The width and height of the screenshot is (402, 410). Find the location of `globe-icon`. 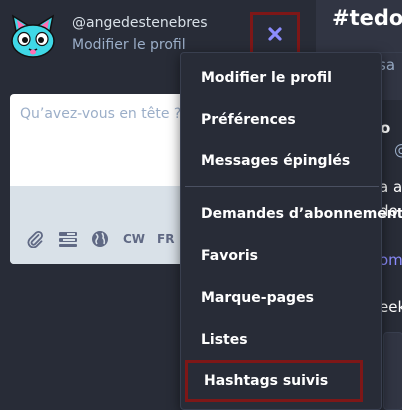

globe-icon is located at coordinates (100, 239).